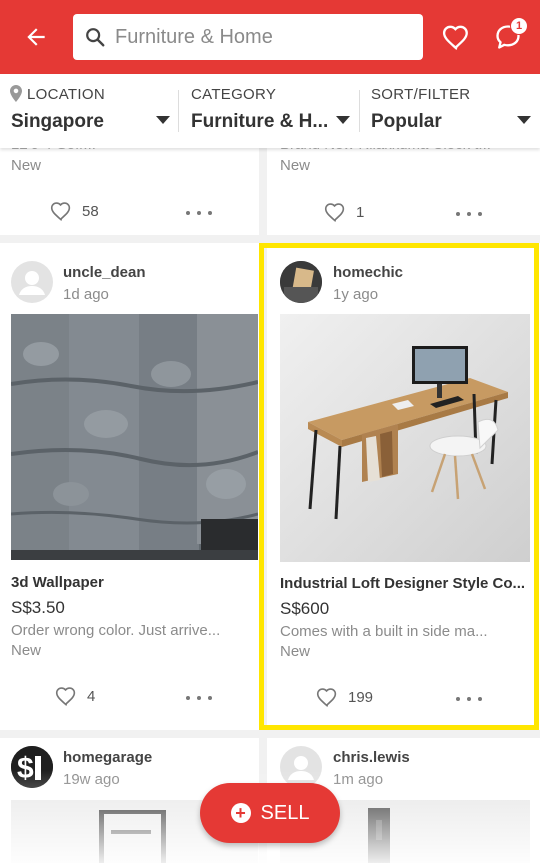 The width and height of the screenshot is (540, 863). I want to click on seller-username: homechic, so click(368, 272).